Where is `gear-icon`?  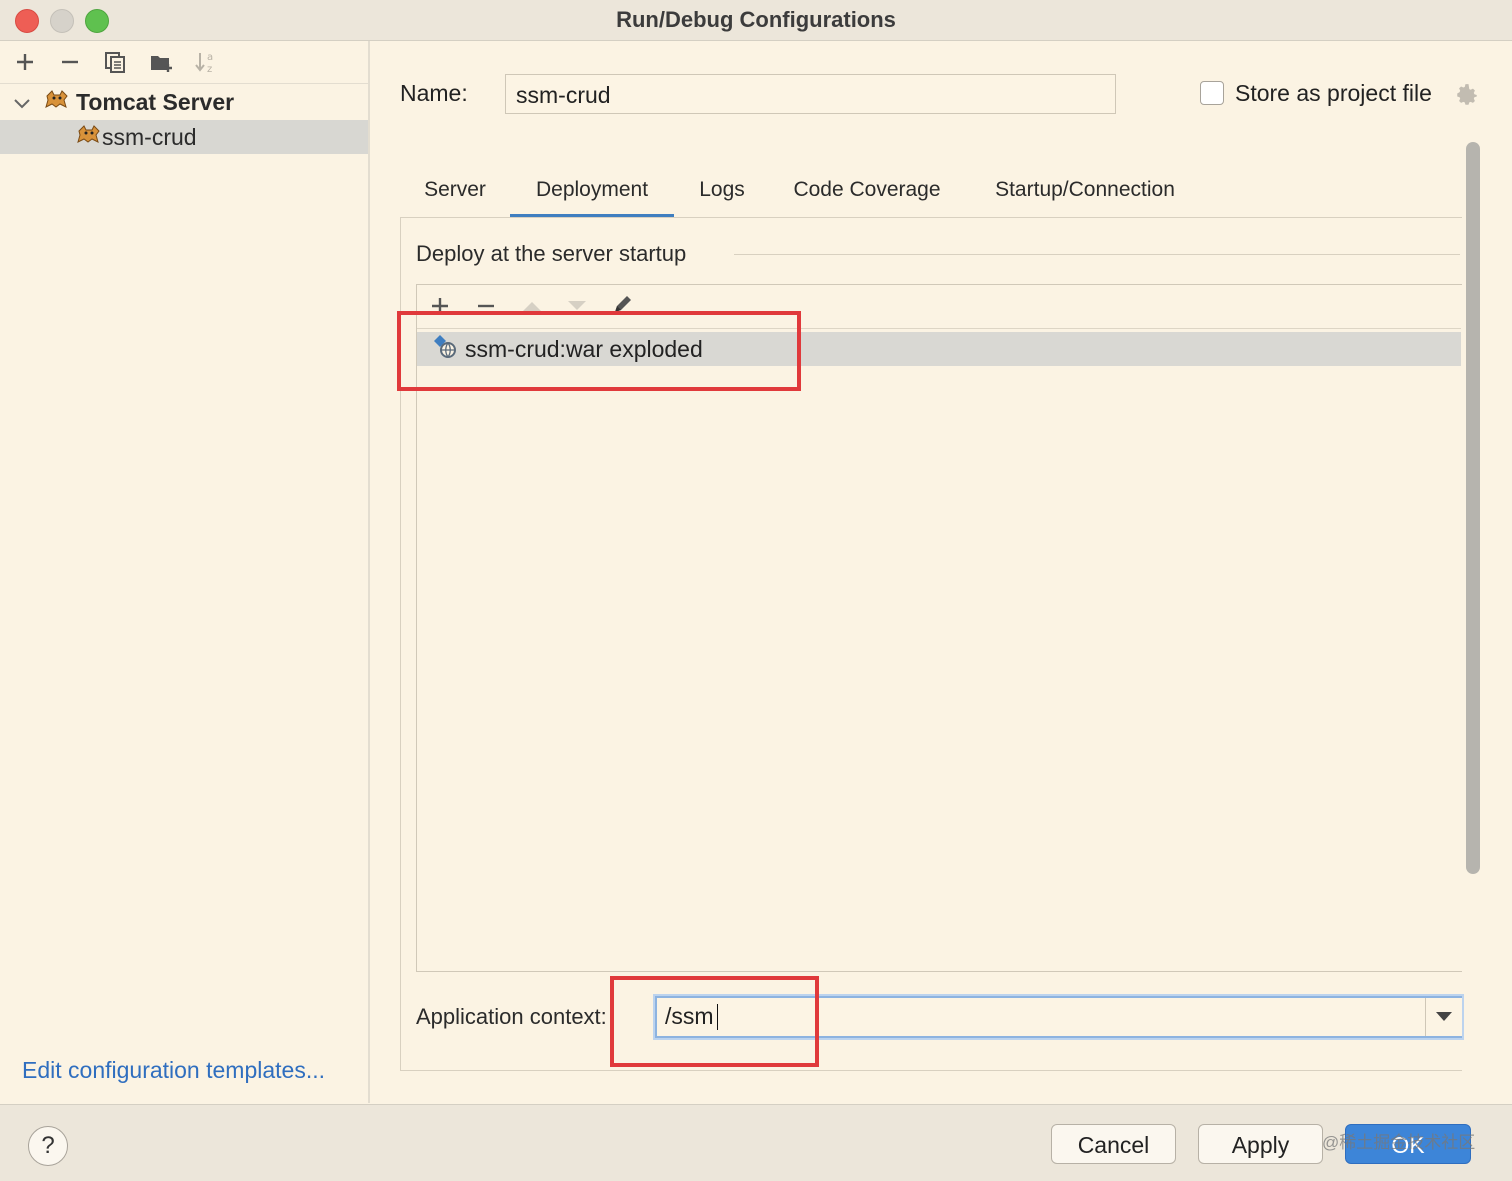
gear-icon is located at coordinates (1467, 97).